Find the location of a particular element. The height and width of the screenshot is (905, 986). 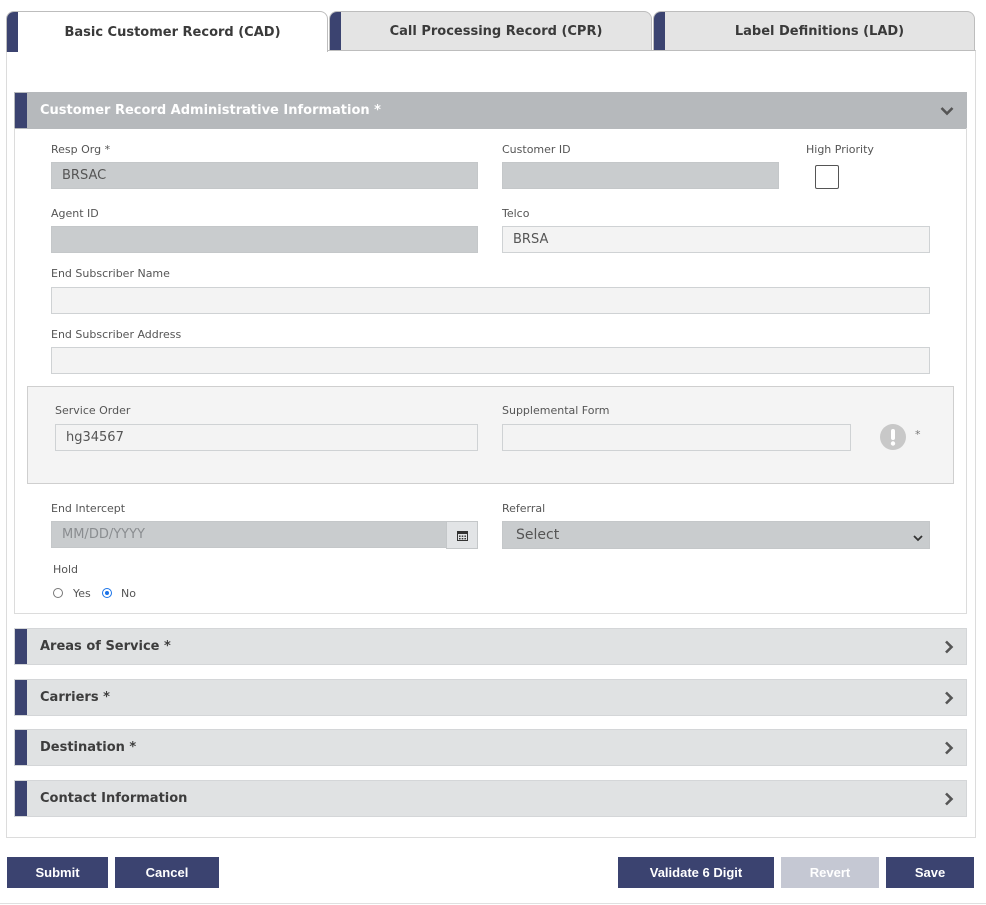

referral-select: Select is located at coordinates (716, 535).